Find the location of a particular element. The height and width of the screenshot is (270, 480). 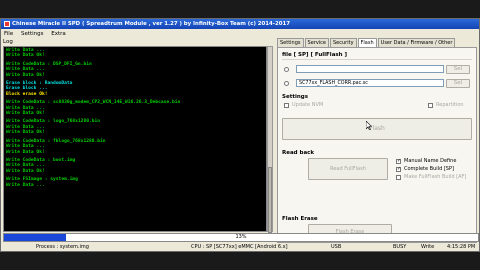

tab-user-data: User Data / Firmware / Other is located at coordinates (416, 42).